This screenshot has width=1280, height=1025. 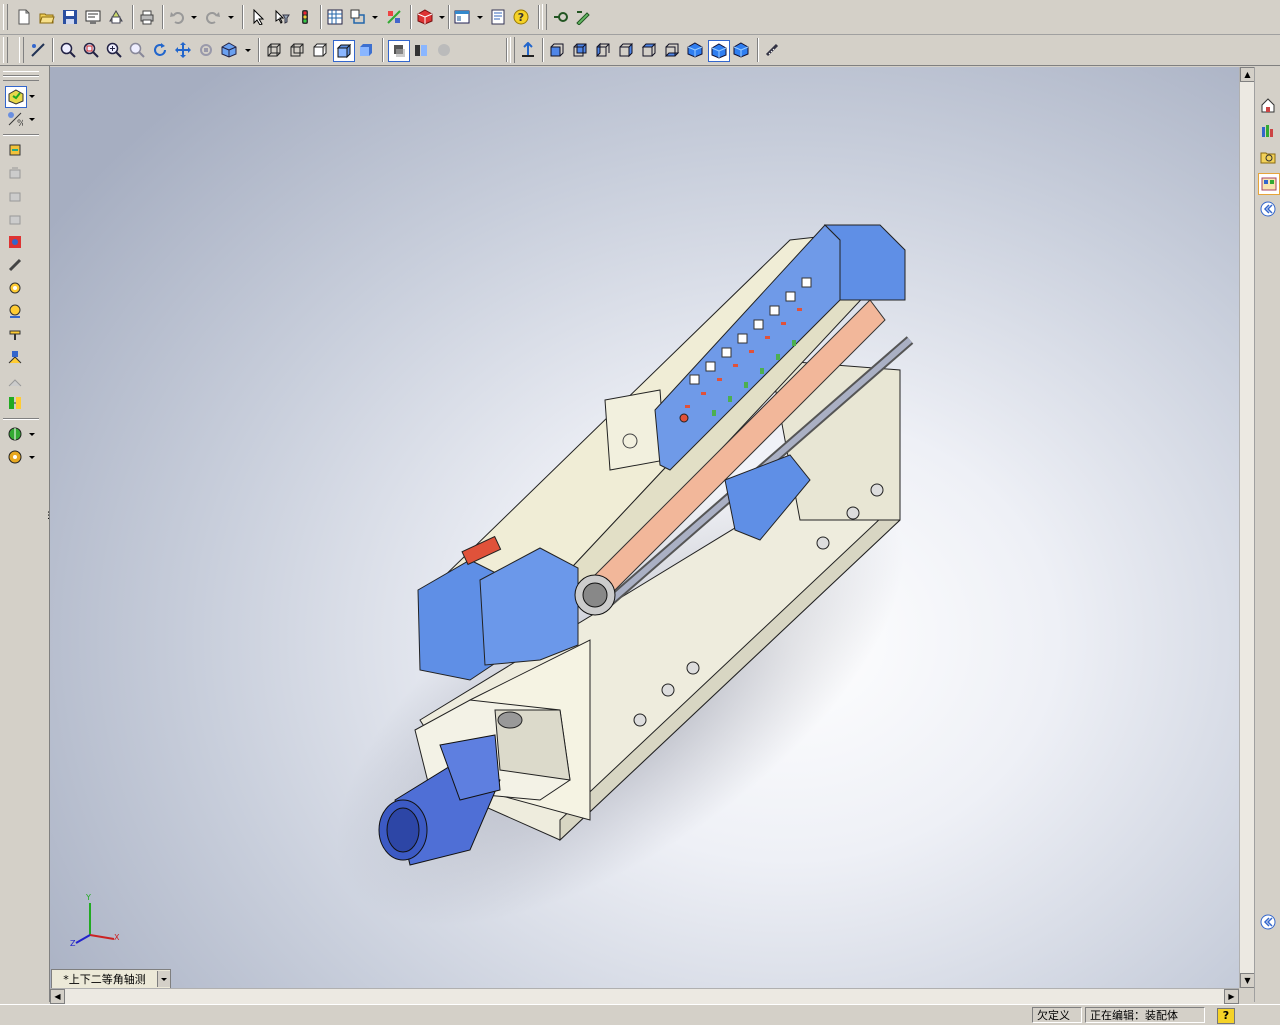 What do you see at coordinates (603, 50) in the screenshot?
I see `left-view-icon` at bounding box center [603, 50].